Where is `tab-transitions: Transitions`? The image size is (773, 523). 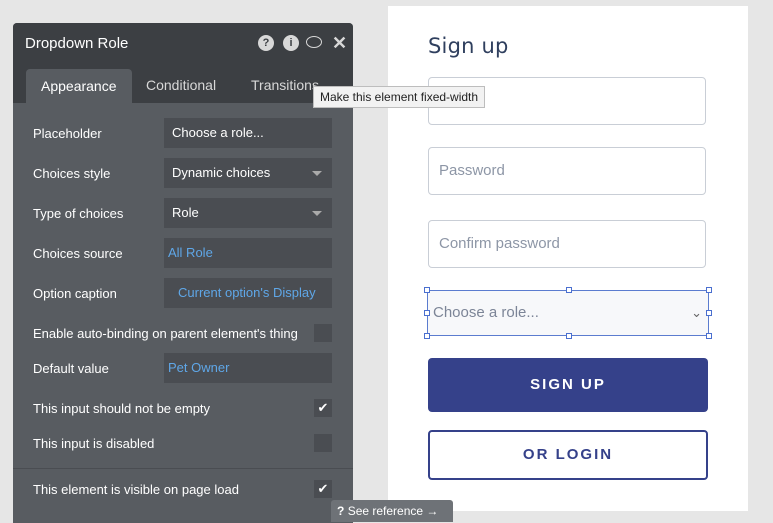
tab-transitions: Transitions is located at coordinates (285, 85).